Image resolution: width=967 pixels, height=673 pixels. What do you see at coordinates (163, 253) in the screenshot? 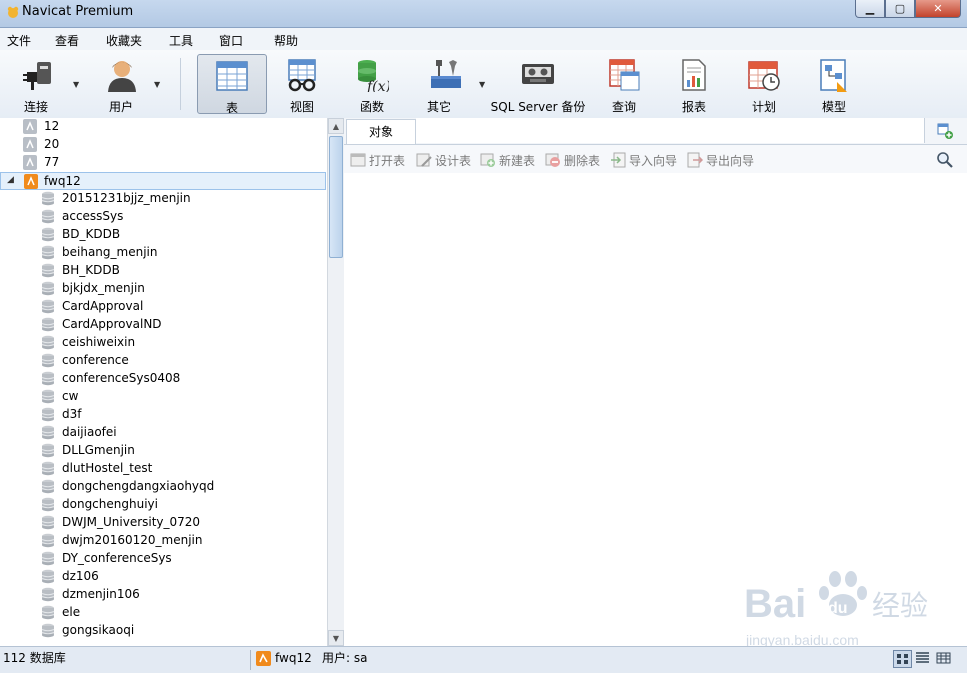
I see `tree-database-item: beihang_menjin` at bounding box center [163, 253].